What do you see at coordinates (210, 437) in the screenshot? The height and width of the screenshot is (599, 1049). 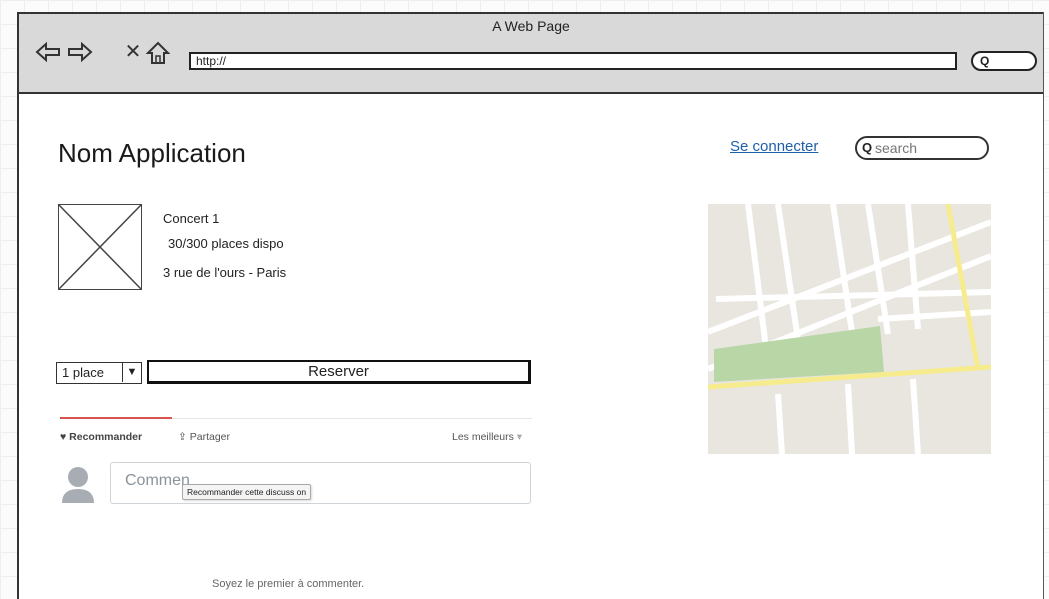 I see `share-label: Partager` at bounding box center [210, 437].